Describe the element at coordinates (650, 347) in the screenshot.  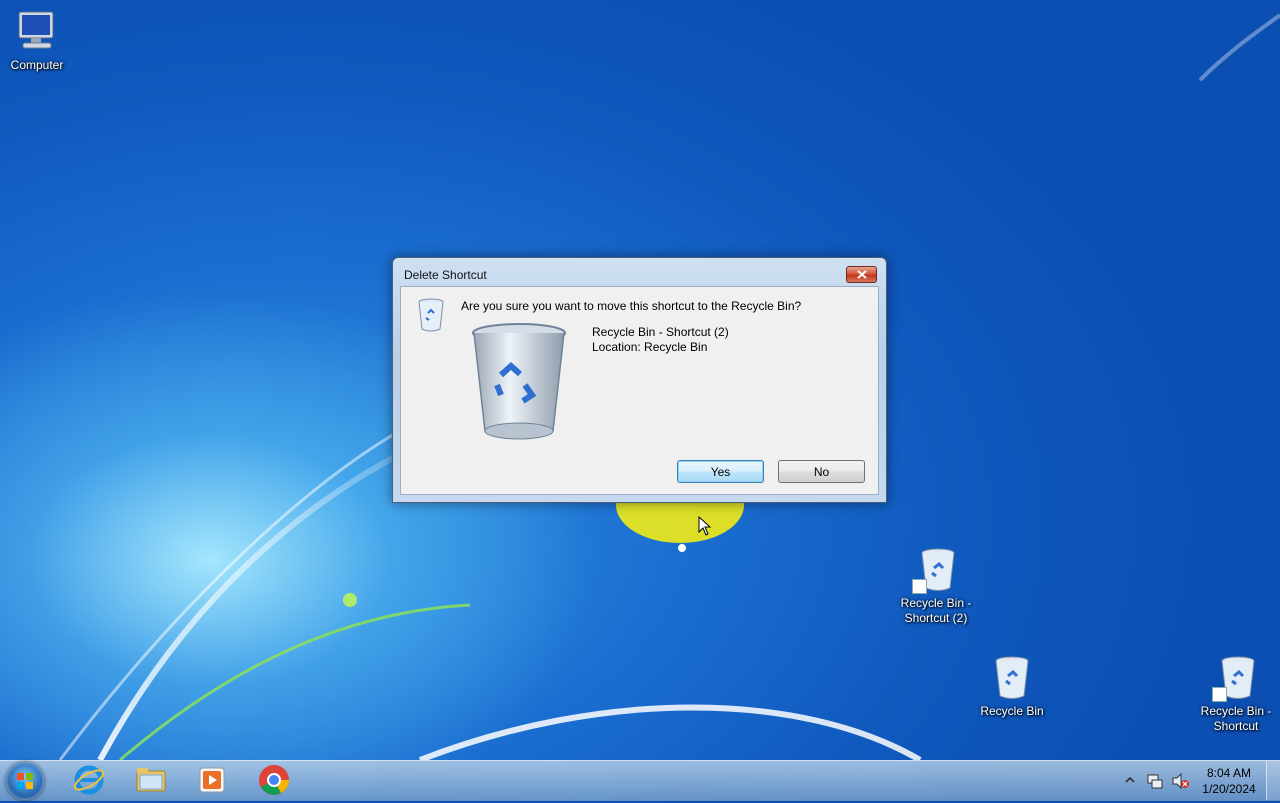
I see `item-location: Location: Recycle Bin` at that location.